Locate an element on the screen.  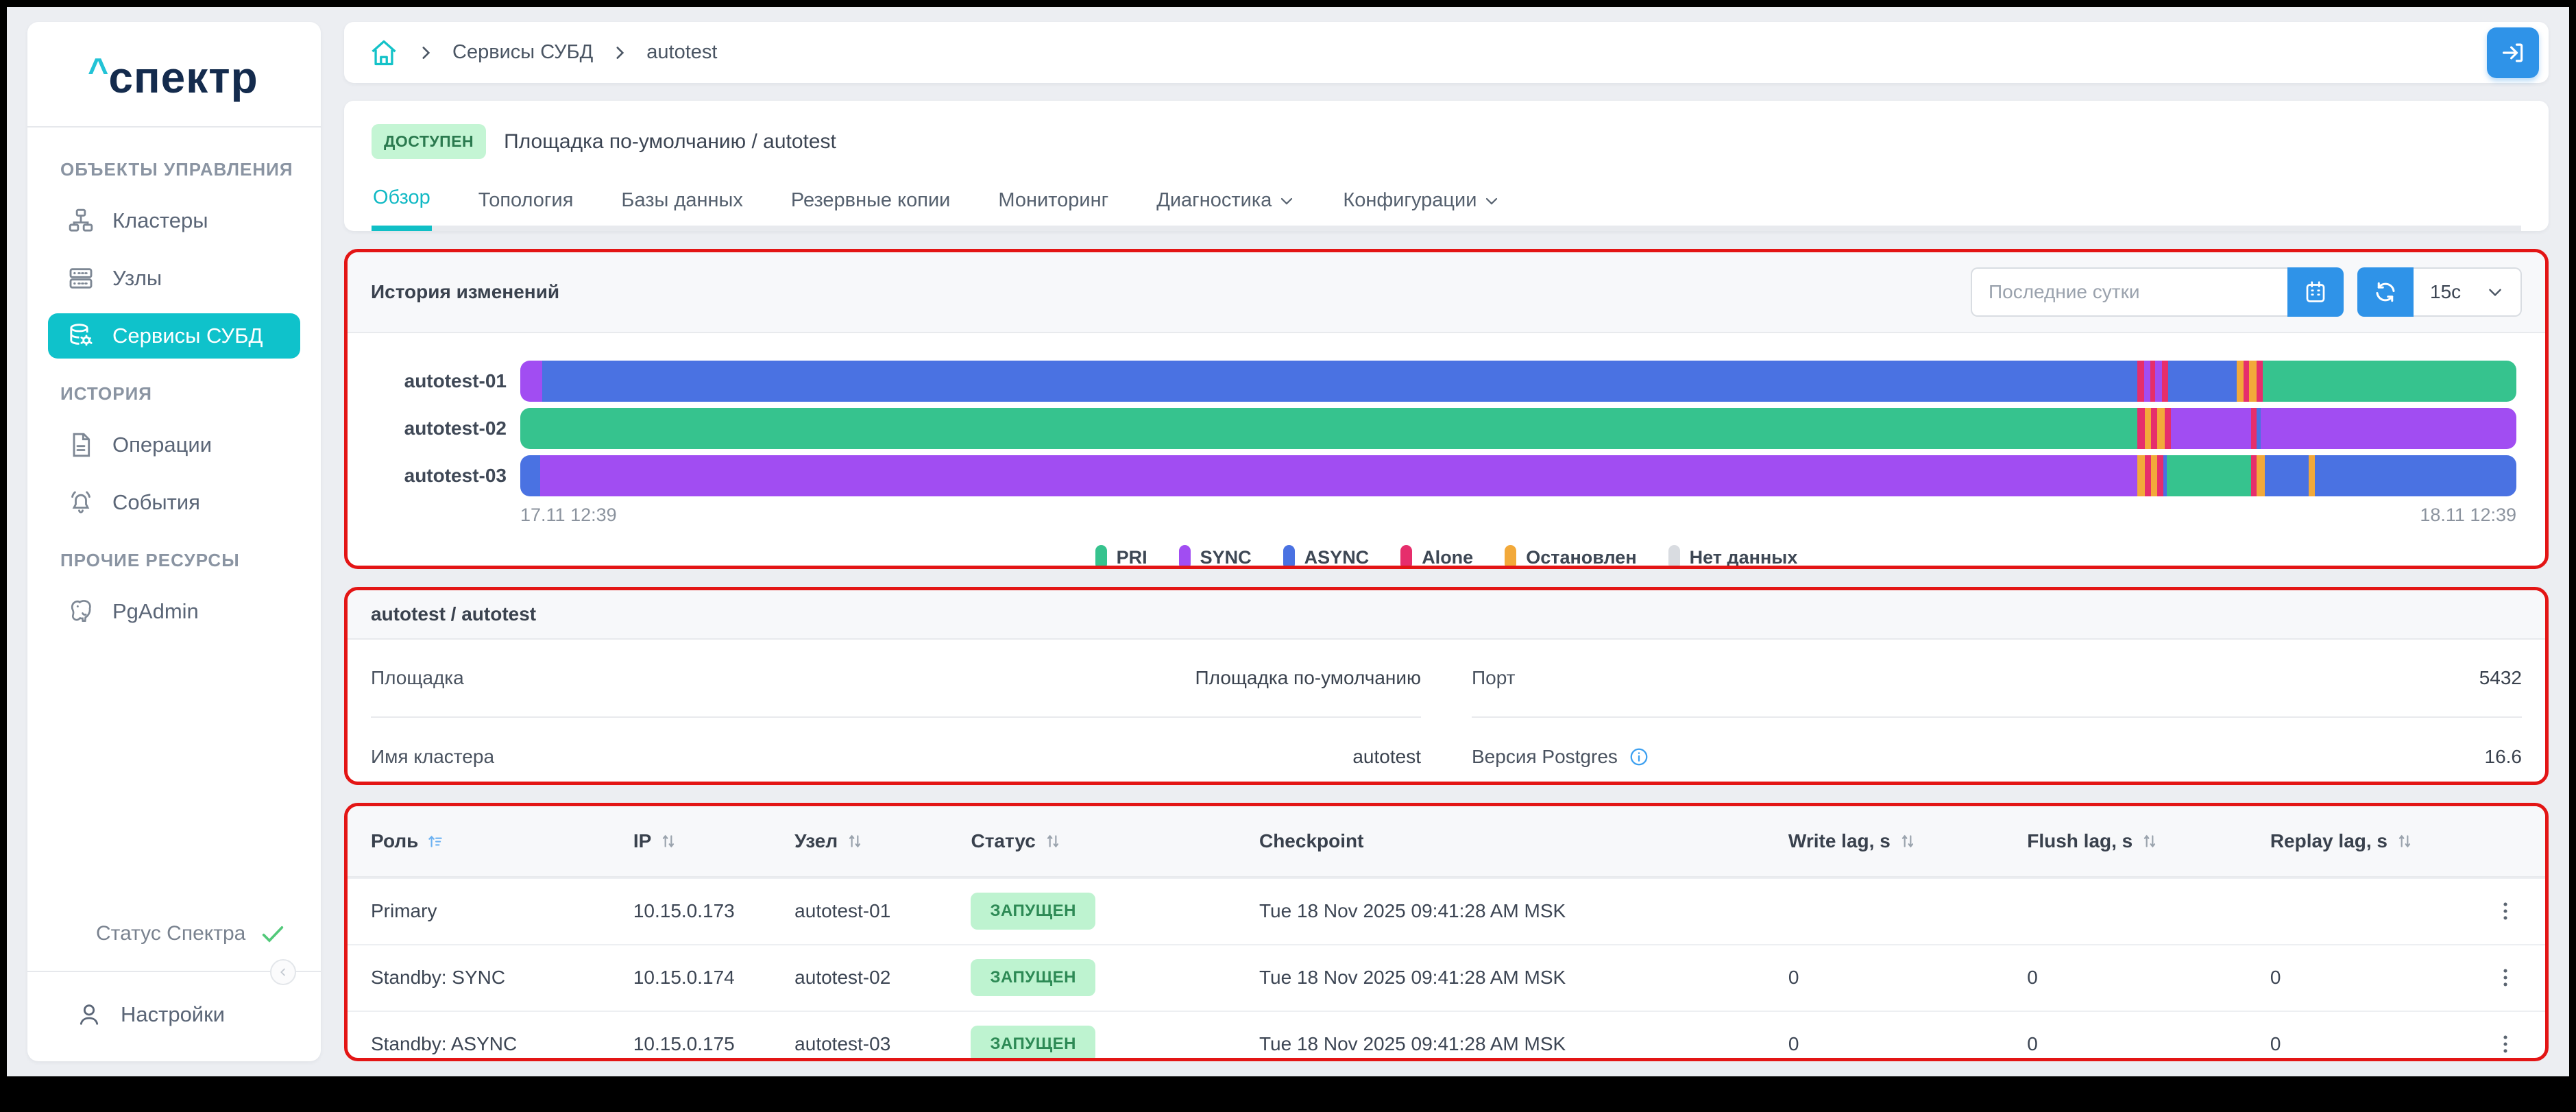
logout-button is located at coordinates (2513, 52).